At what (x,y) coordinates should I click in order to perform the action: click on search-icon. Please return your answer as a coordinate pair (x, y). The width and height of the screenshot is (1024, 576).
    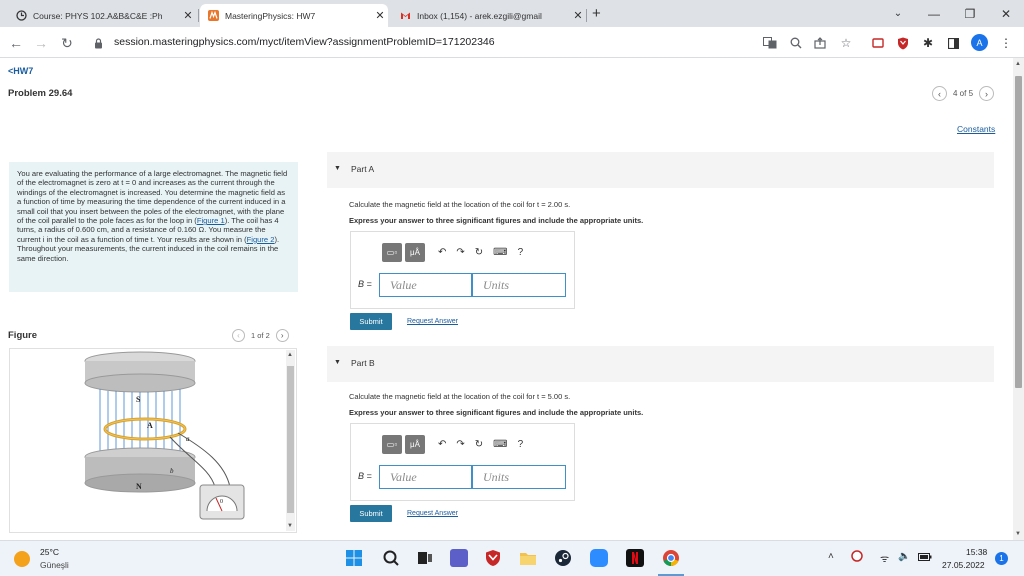
    Looking at the image, I should click on (391, 558).